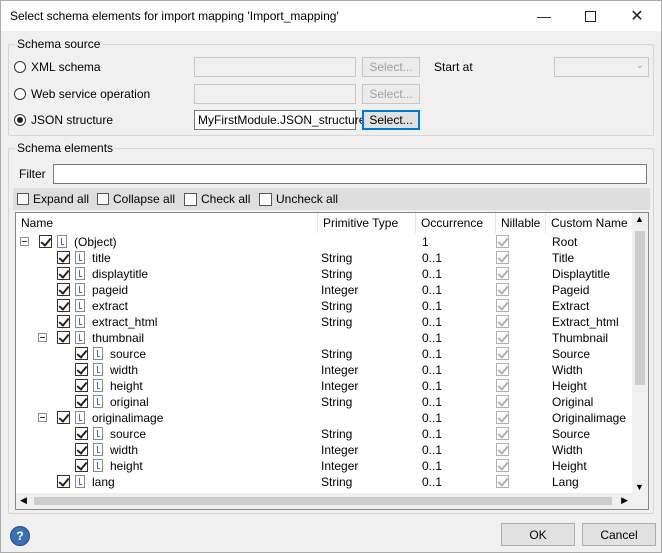 Image resolution: width=662 pixels, height=553 pixels. I want to click on scroll-right-icon: ▶, so click(624, 500).